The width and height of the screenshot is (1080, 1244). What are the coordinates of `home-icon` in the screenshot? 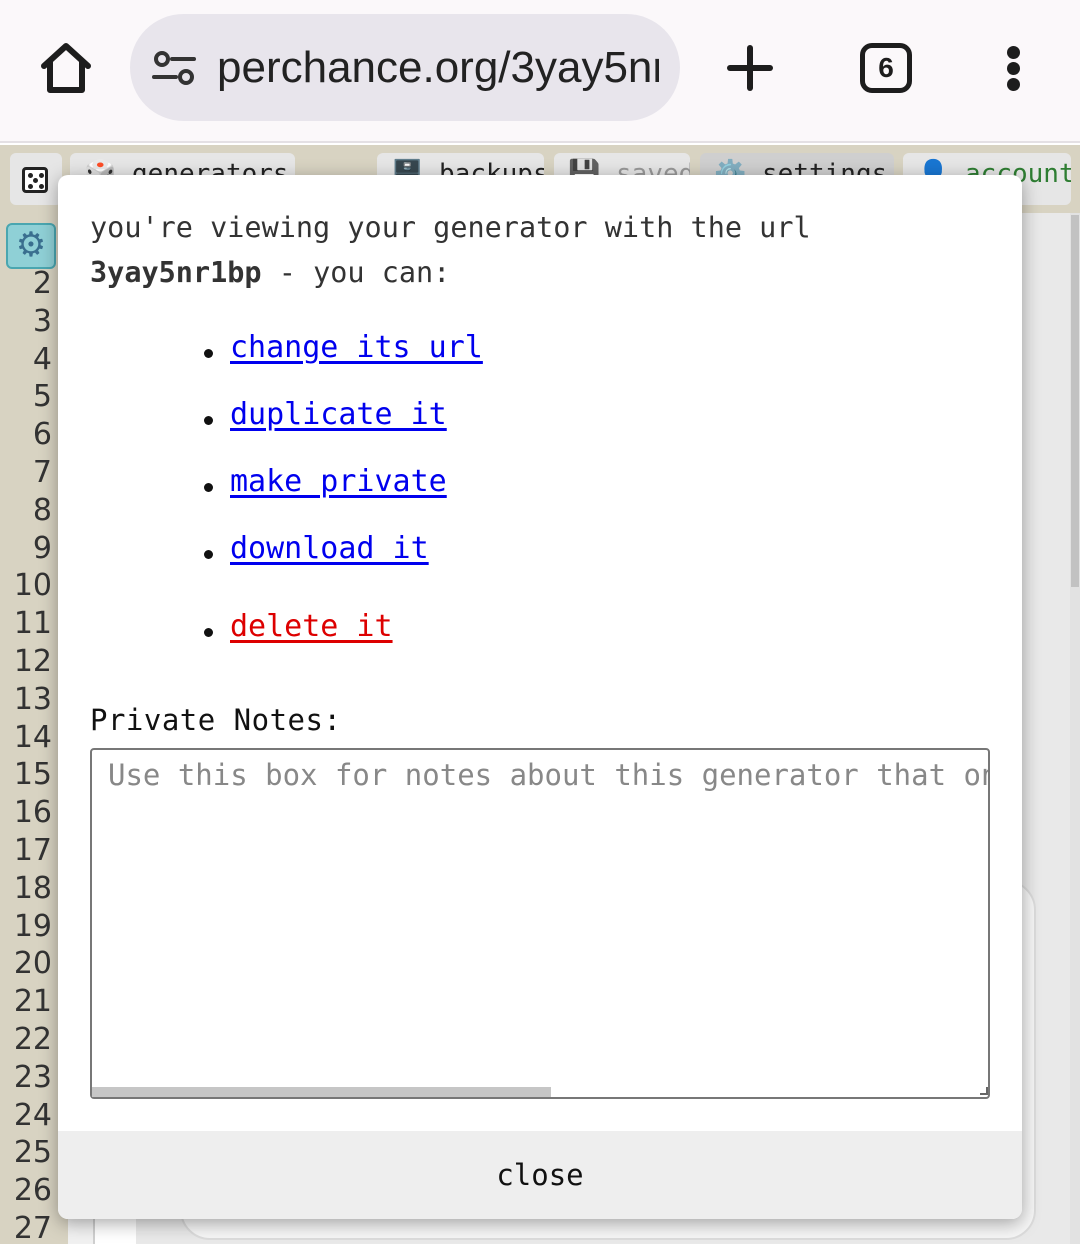 It's located at (66, 68).